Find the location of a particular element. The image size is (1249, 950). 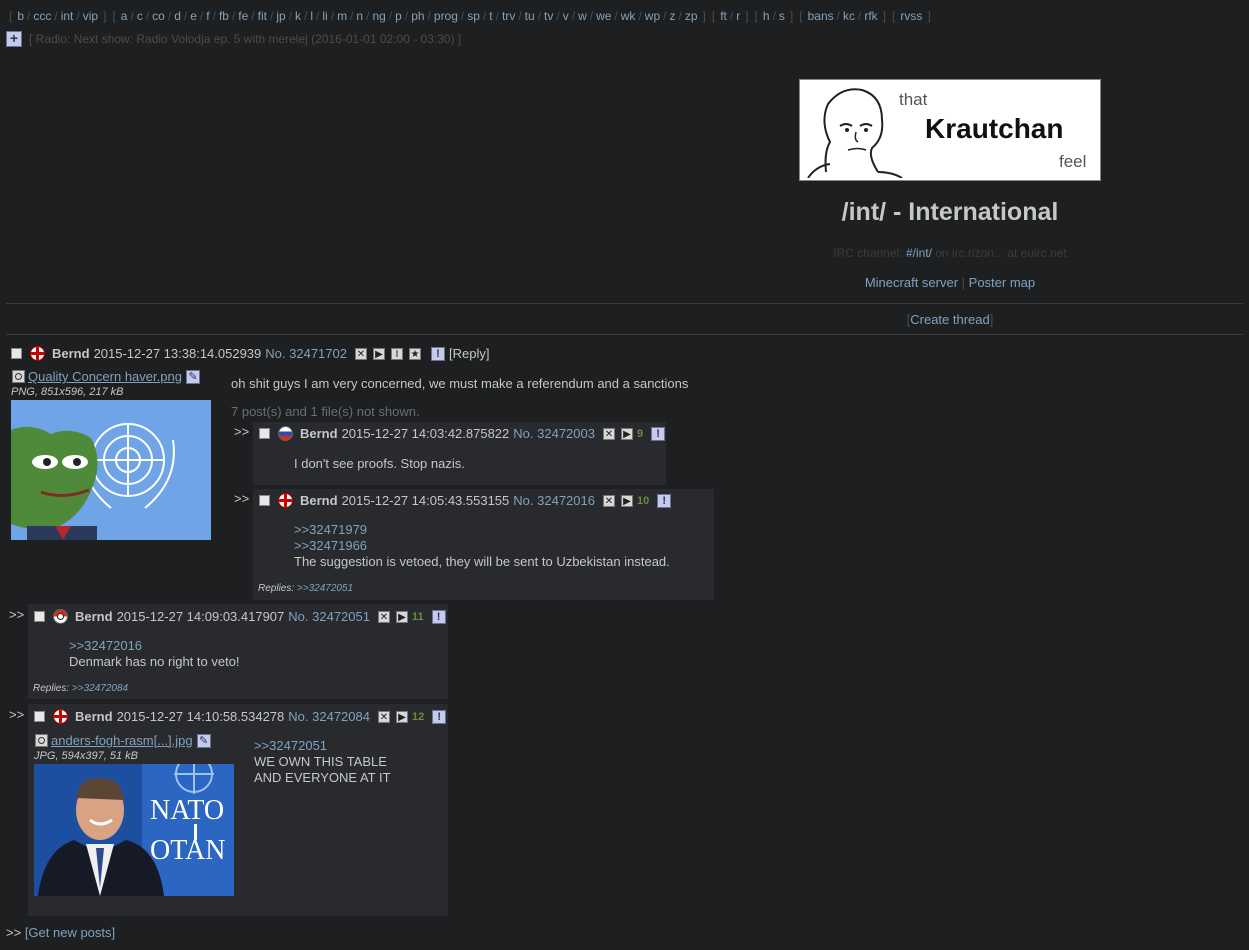

board-link-r: r is located at coordinates (738, 16).